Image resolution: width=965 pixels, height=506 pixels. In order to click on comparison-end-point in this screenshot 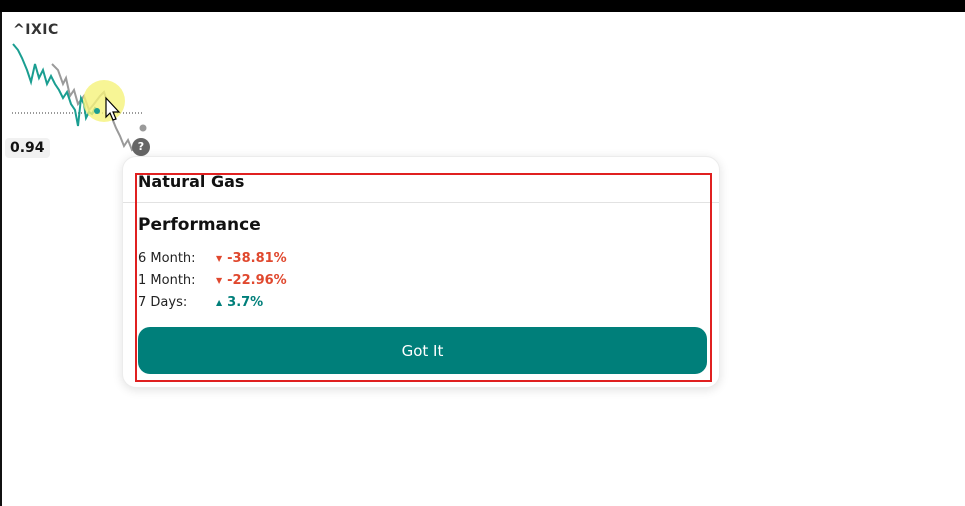, I will do `click(143, 128)`.